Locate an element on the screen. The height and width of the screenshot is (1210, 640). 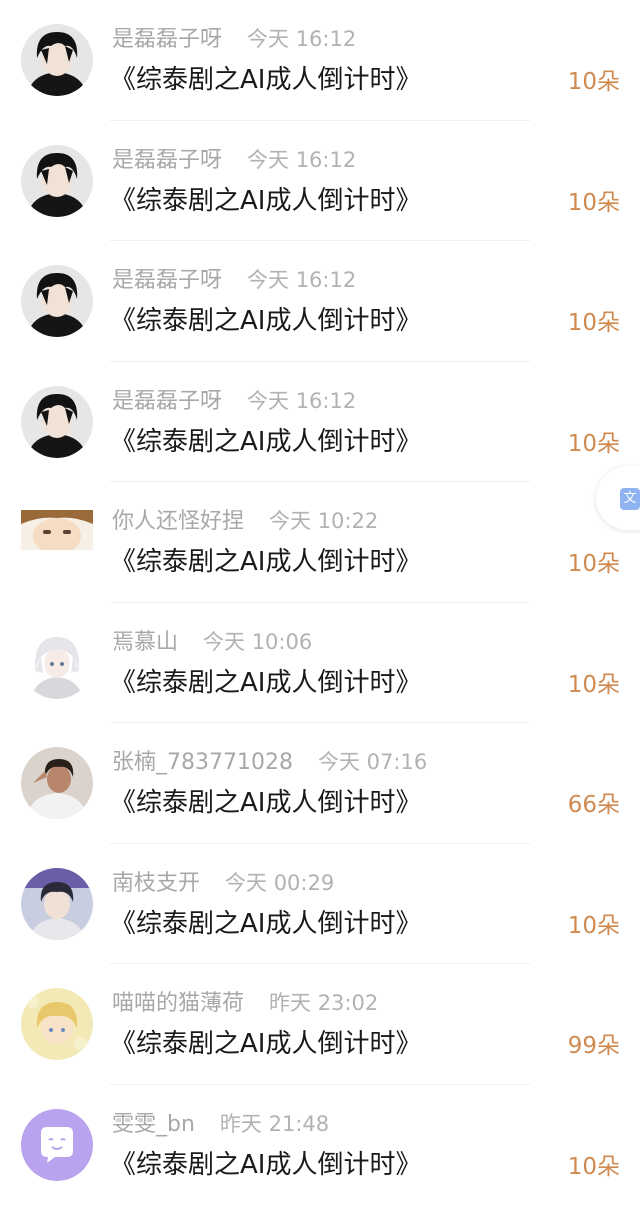
avatar-default-chat-icon is located at coordinates (57, 1144).